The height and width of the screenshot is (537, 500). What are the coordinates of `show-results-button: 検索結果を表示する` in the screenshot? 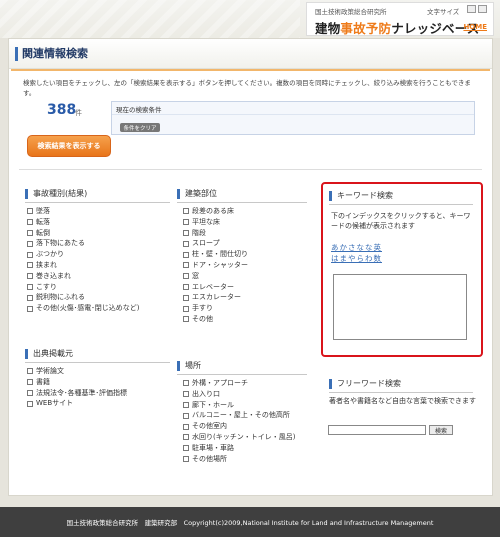 It's located at (69, 146).